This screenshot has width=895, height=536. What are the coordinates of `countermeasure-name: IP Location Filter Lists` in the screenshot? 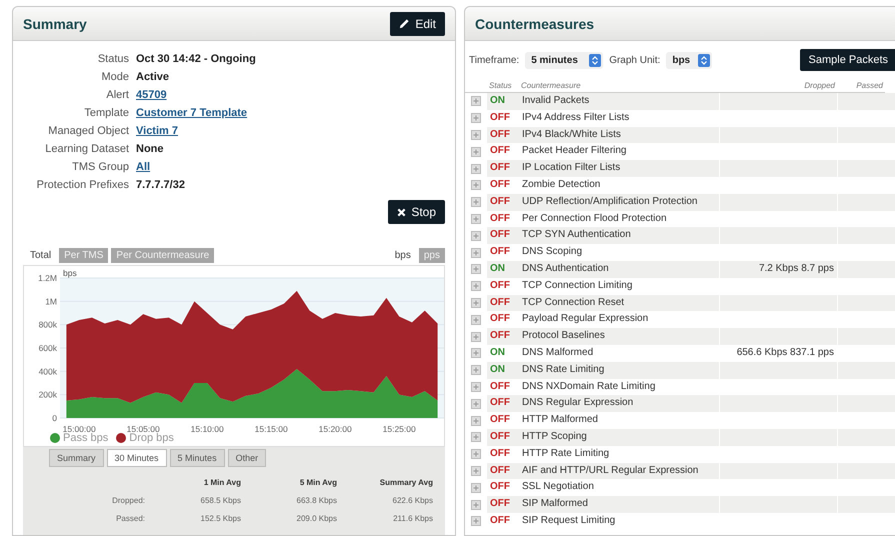 It's located at (571, 168).